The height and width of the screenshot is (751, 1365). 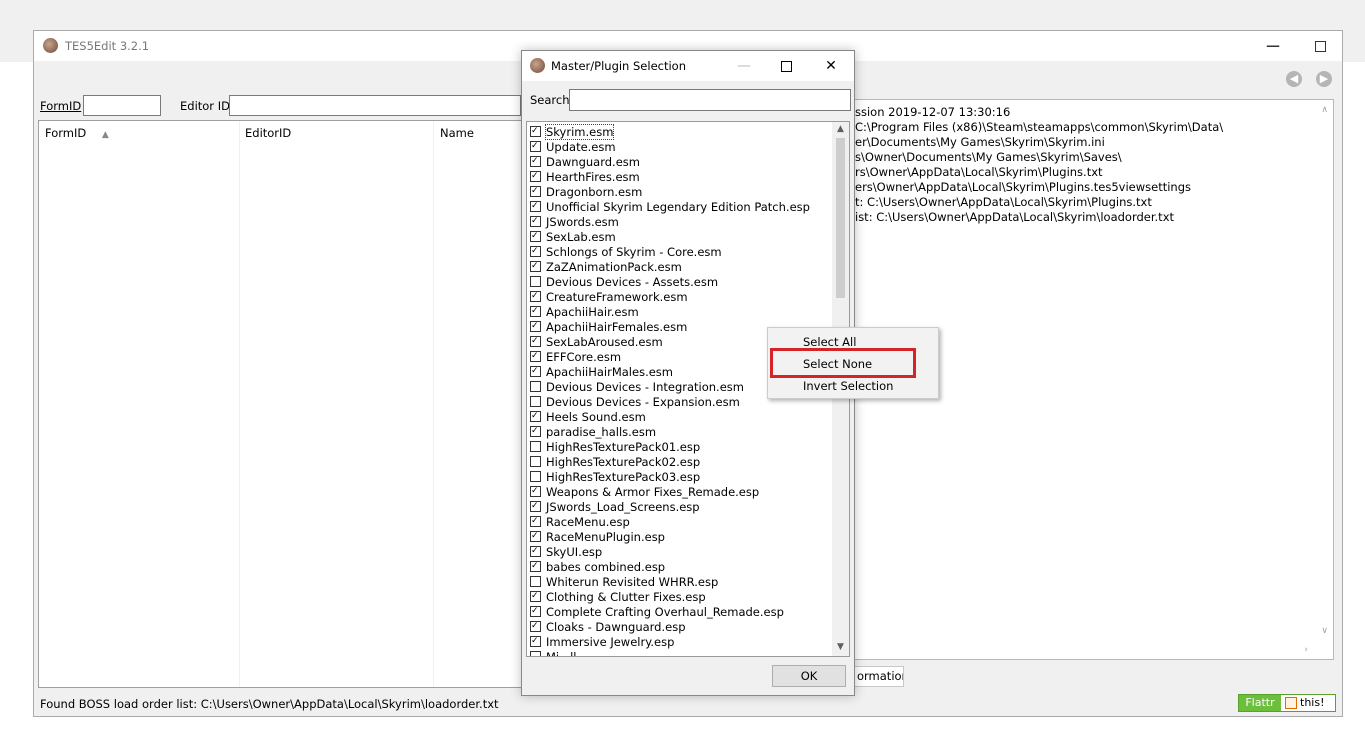 What do you see at coordinates (1324, 79) in the screenshot?
I see `forward-icon: ▶` at bounding box center [1324, 79].